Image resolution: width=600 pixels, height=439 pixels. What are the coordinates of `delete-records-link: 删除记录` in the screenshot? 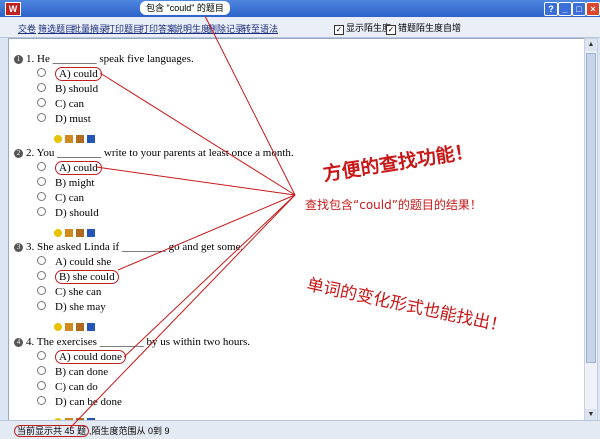 It's located at (226, 28).